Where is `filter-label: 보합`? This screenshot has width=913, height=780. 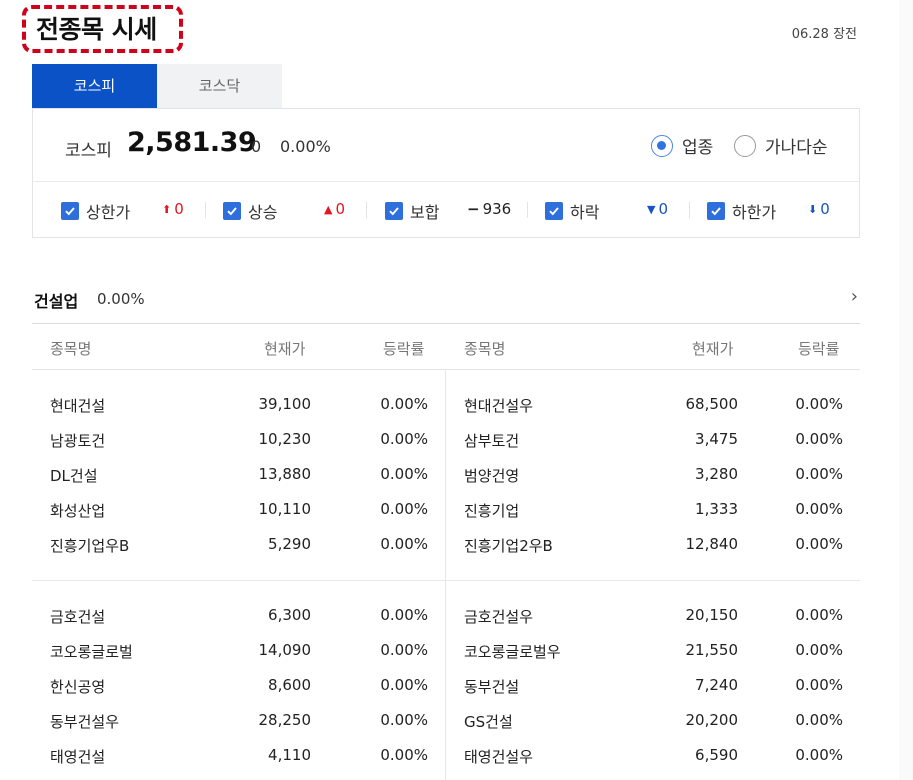 filter-label: 보합 is located at coordinates (425, 212).